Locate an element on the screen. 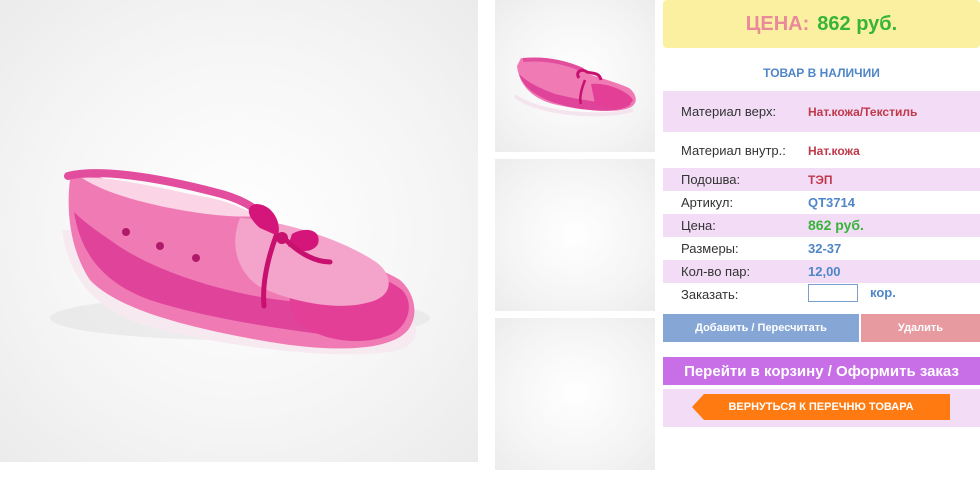 This screenshot has height=486, width=980. spec-row-upper-material: Материал верх: Нат.кожа/Текстиль is located at coordinates (821, 111).